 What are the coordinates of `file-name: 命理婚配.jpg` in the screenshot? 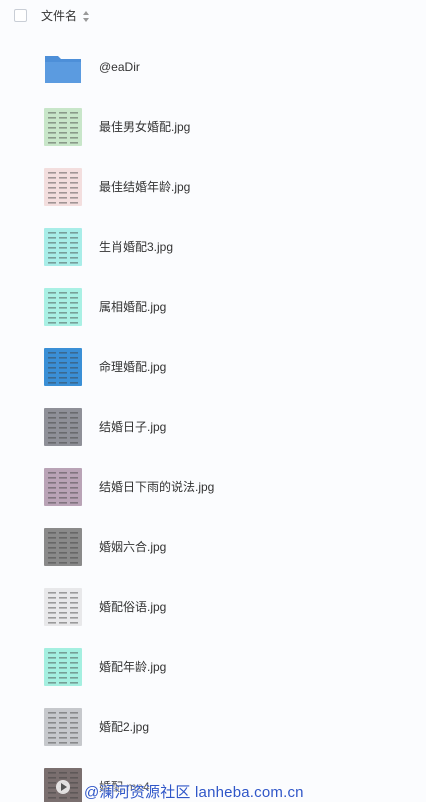 It's located at (132, 367).